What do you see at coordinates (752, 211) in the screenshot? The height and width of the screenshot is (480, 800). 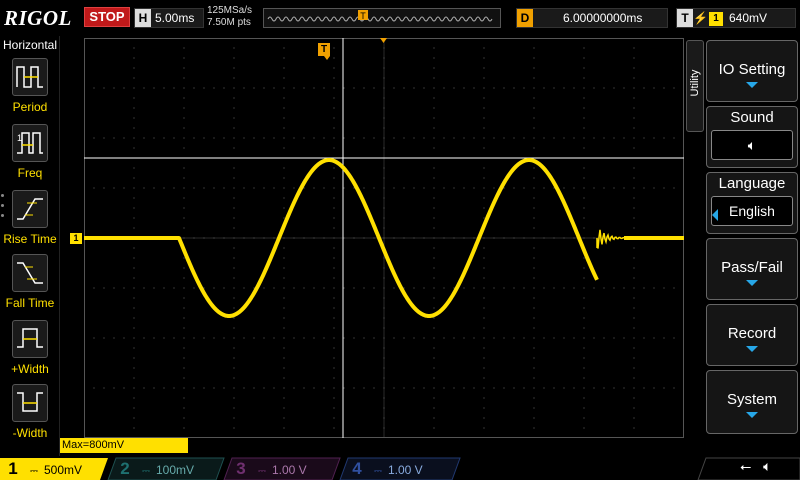 I see `language-value: English` at bounding box center [752, 211].